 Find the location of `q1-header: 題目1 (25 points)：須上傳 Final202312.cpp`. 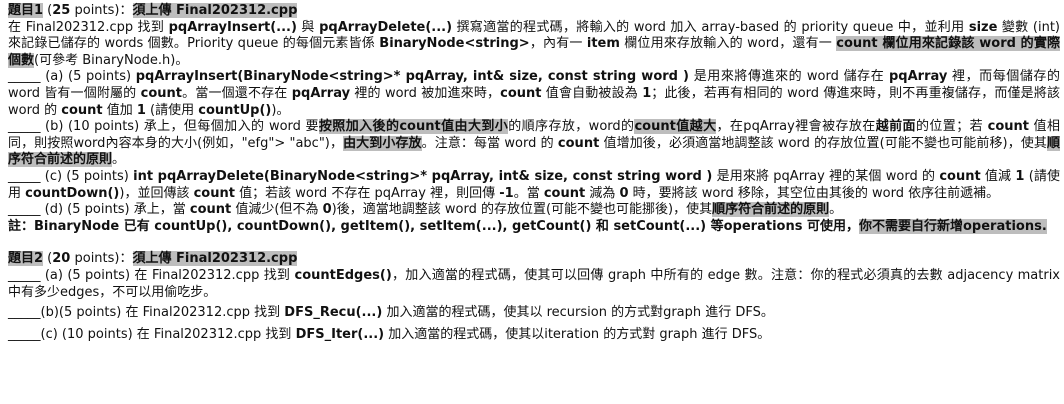

q1-header: 題目1 (25 points)：須上傳 Final202312.cpp is located at coordinates (534, 11).